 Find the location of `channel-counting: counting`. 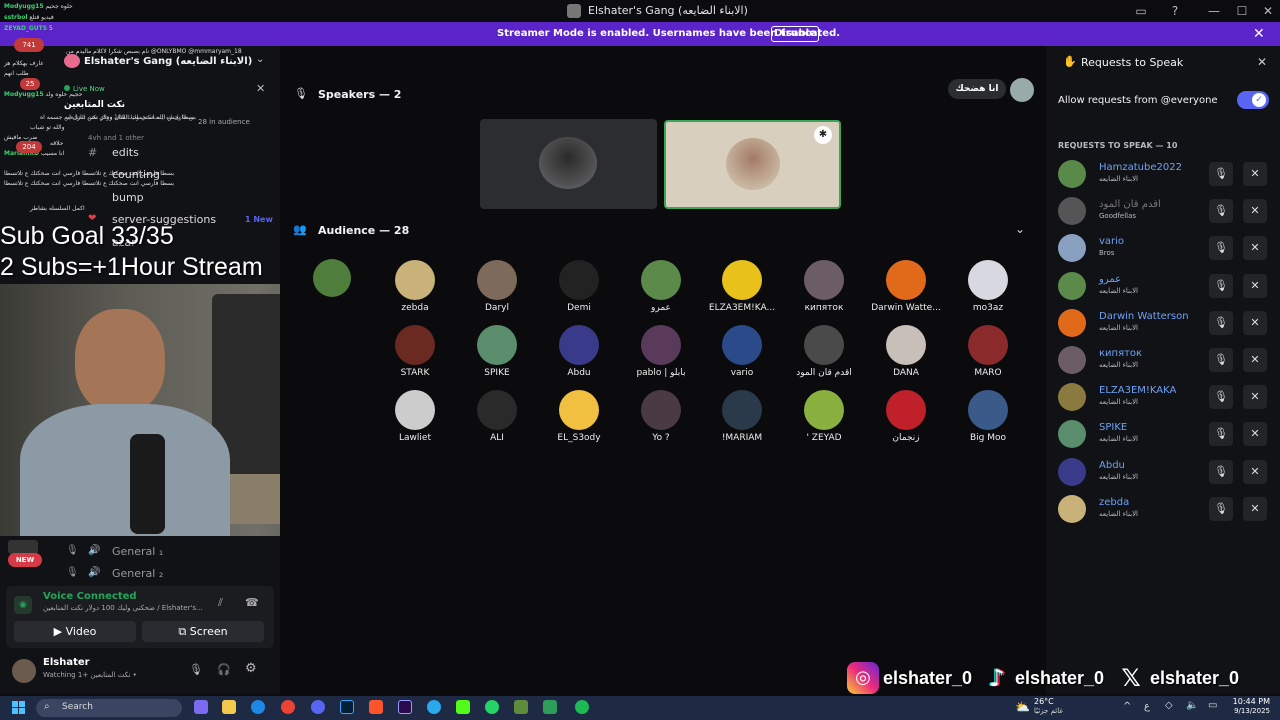

channel-counting: counting is located at coordinates (136, 174).